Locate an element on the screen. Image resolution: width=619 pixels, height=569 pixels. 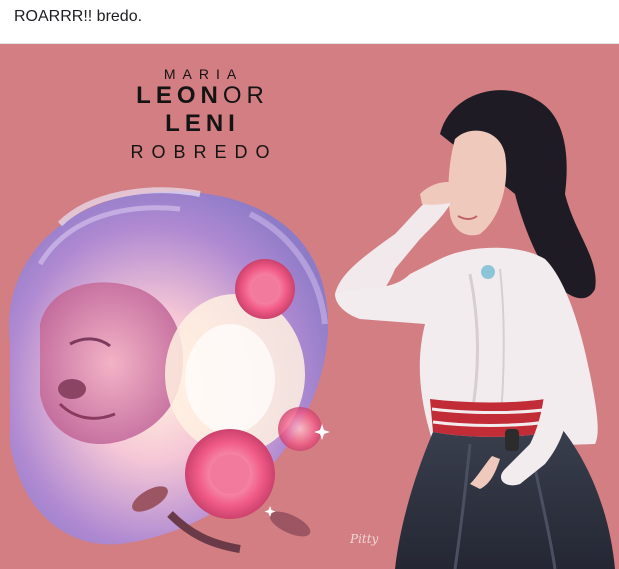
artist-signature: Pitty is located at coordinates (364, 539).